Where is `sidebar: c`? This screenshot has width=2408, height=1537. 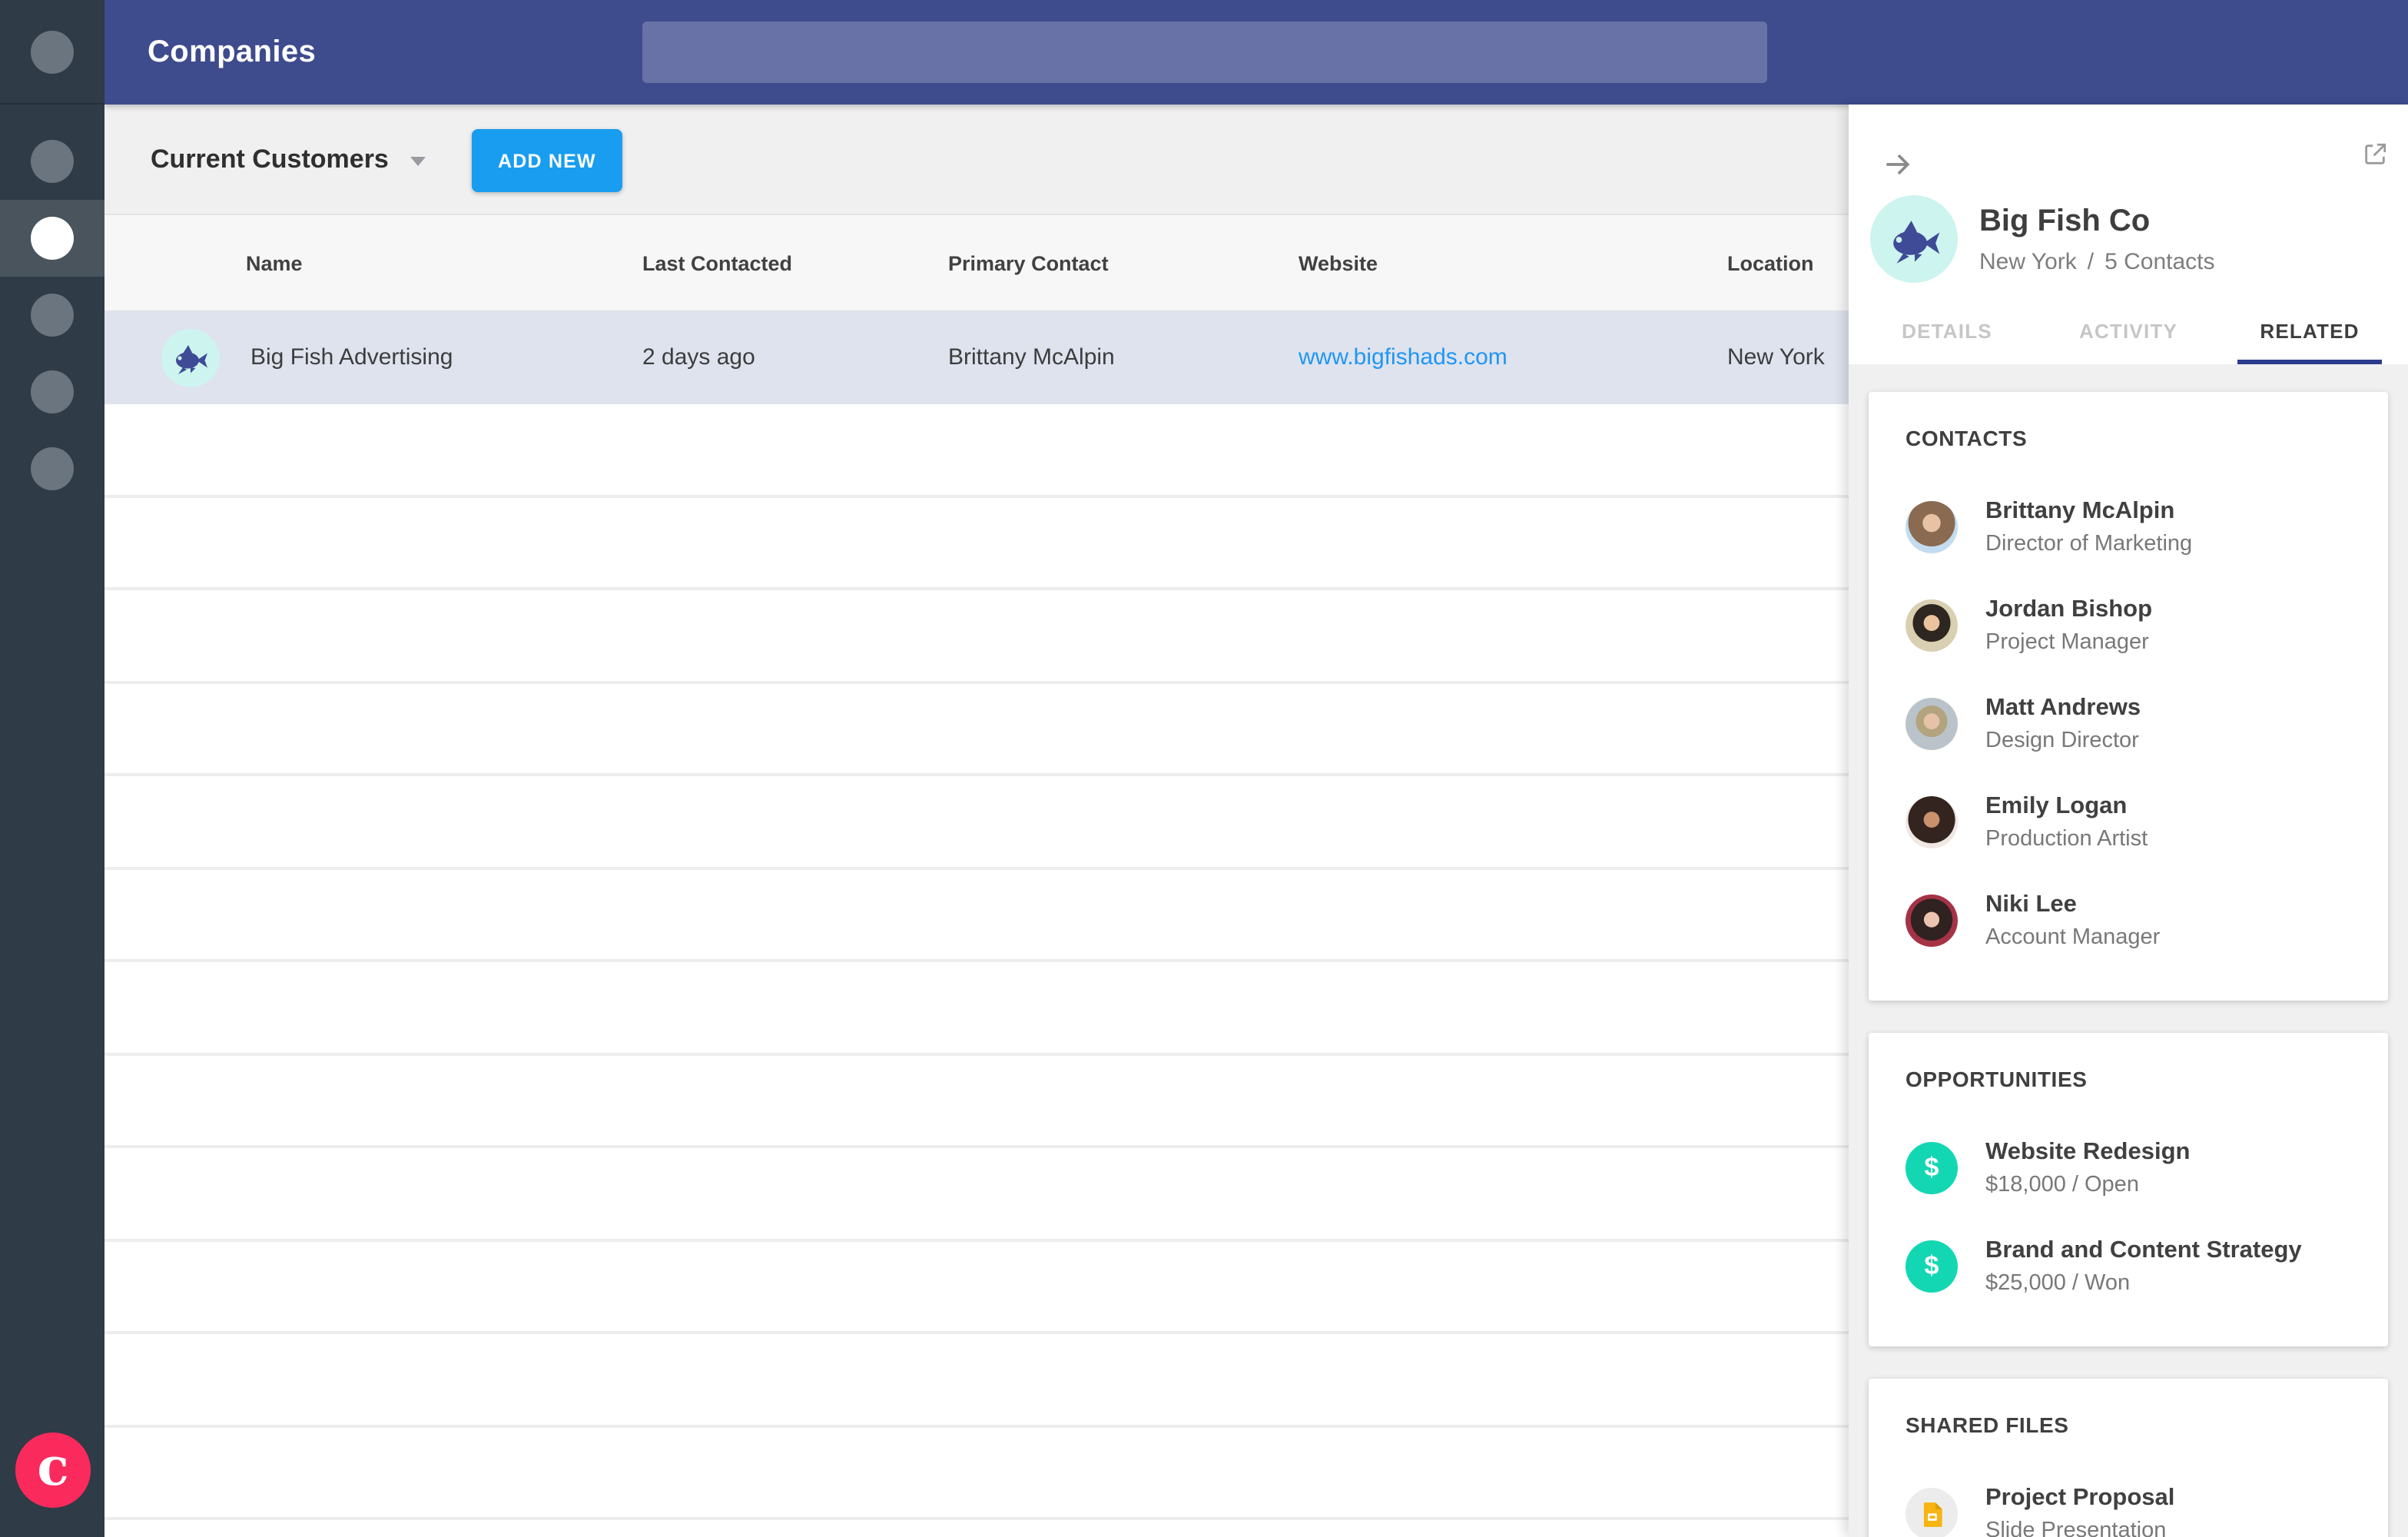
sidebar: c is located at coordinates (52, 768).